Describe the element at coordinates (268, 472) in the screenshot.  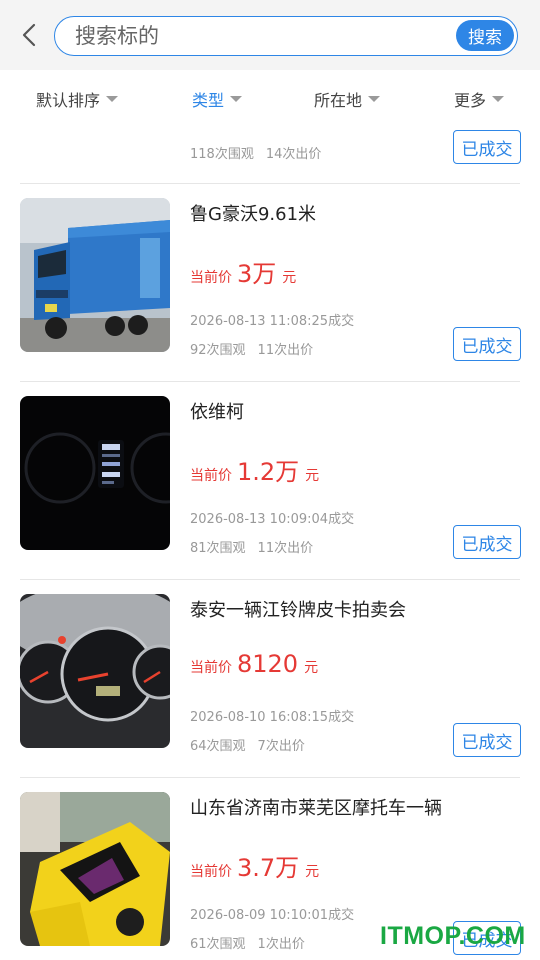
I see `price-value: 1.2万` at that location.